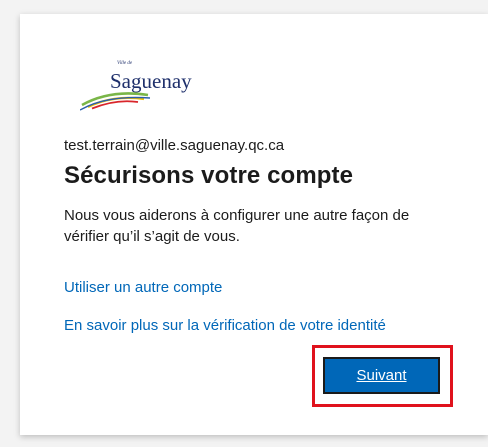 The height and width of the screenshot is (447, 488). What do you see at coordinates (174, 145) in the screenshot?
I see `account-email: test.terrain@ville.saguenay.qc.ca` at bounding box center [174, 145].